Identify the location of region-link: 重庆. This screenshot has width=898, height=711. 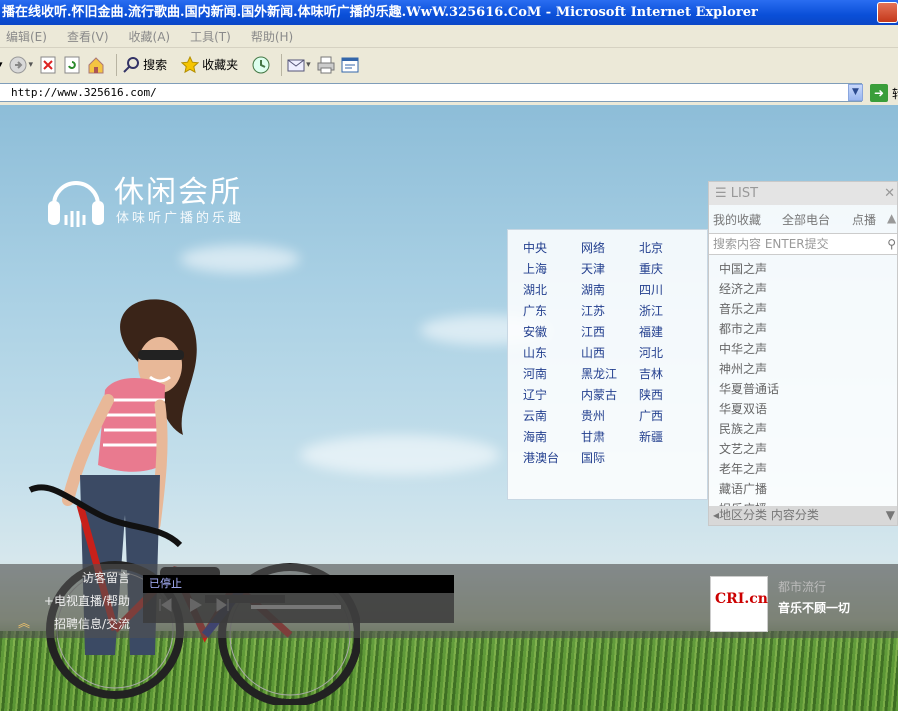
(651, 269).